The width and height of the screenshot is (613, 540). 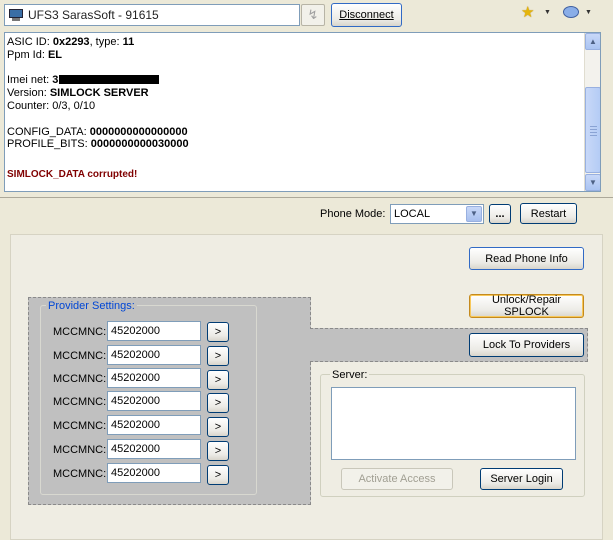 What do you see at coordinates (397, 479) in the screenshot?
I see `activate-access-button: Activate Access` at bounding box center [397, 479].